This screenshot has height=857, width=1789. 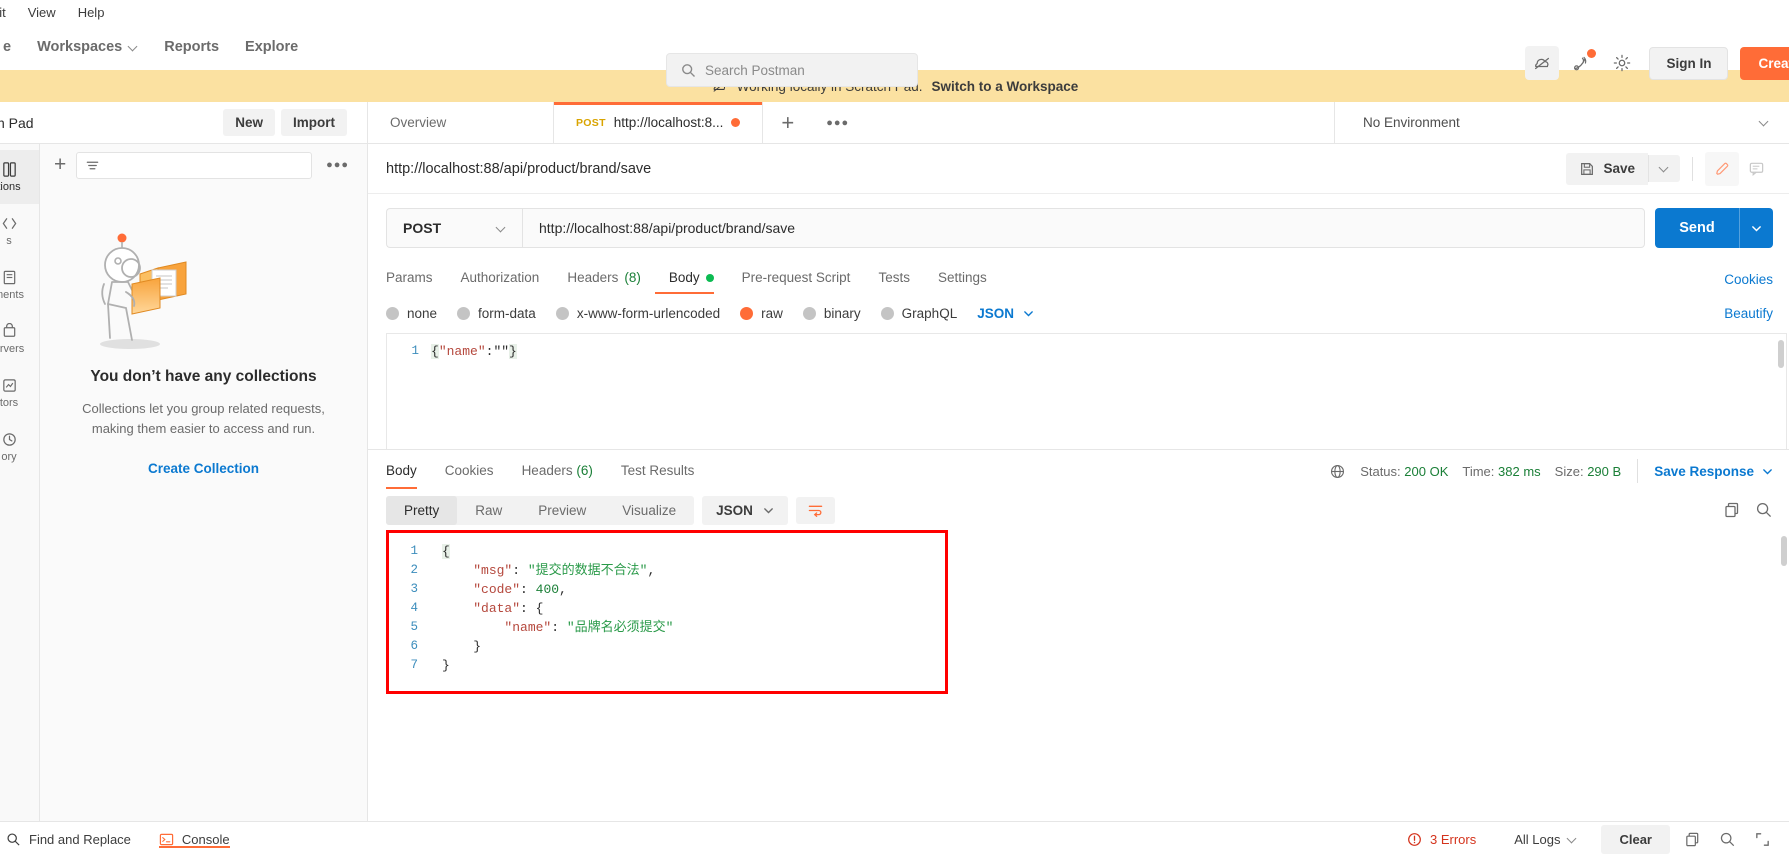 What do you see at coordinates (684, 277) in the screenshot?
I see `tab-body-label: Body` at bounding box center [684, 277].